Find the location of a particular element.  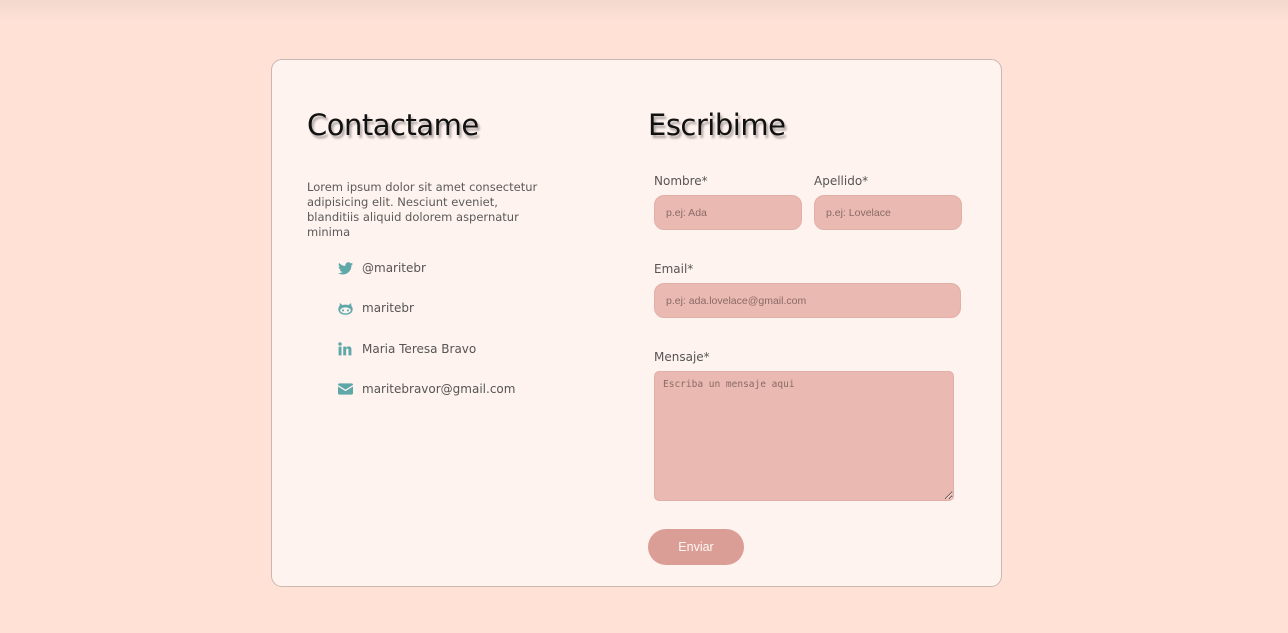

email-address: maritebravor@gmail.com is located at coordinates (439, 389).